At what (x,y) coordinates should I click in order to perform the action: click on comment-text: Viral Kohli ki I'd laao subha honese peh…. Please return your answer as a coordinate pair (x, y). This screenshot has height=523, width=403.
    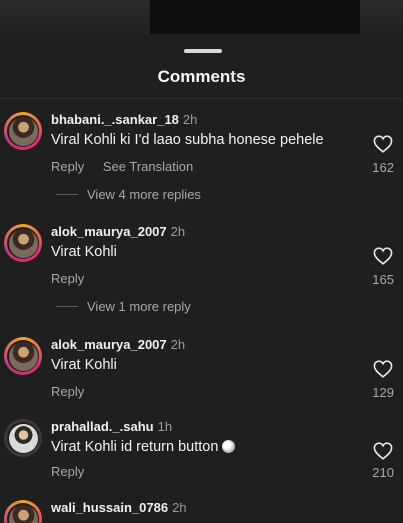
    Looking at the image, I should click on (187, 140).